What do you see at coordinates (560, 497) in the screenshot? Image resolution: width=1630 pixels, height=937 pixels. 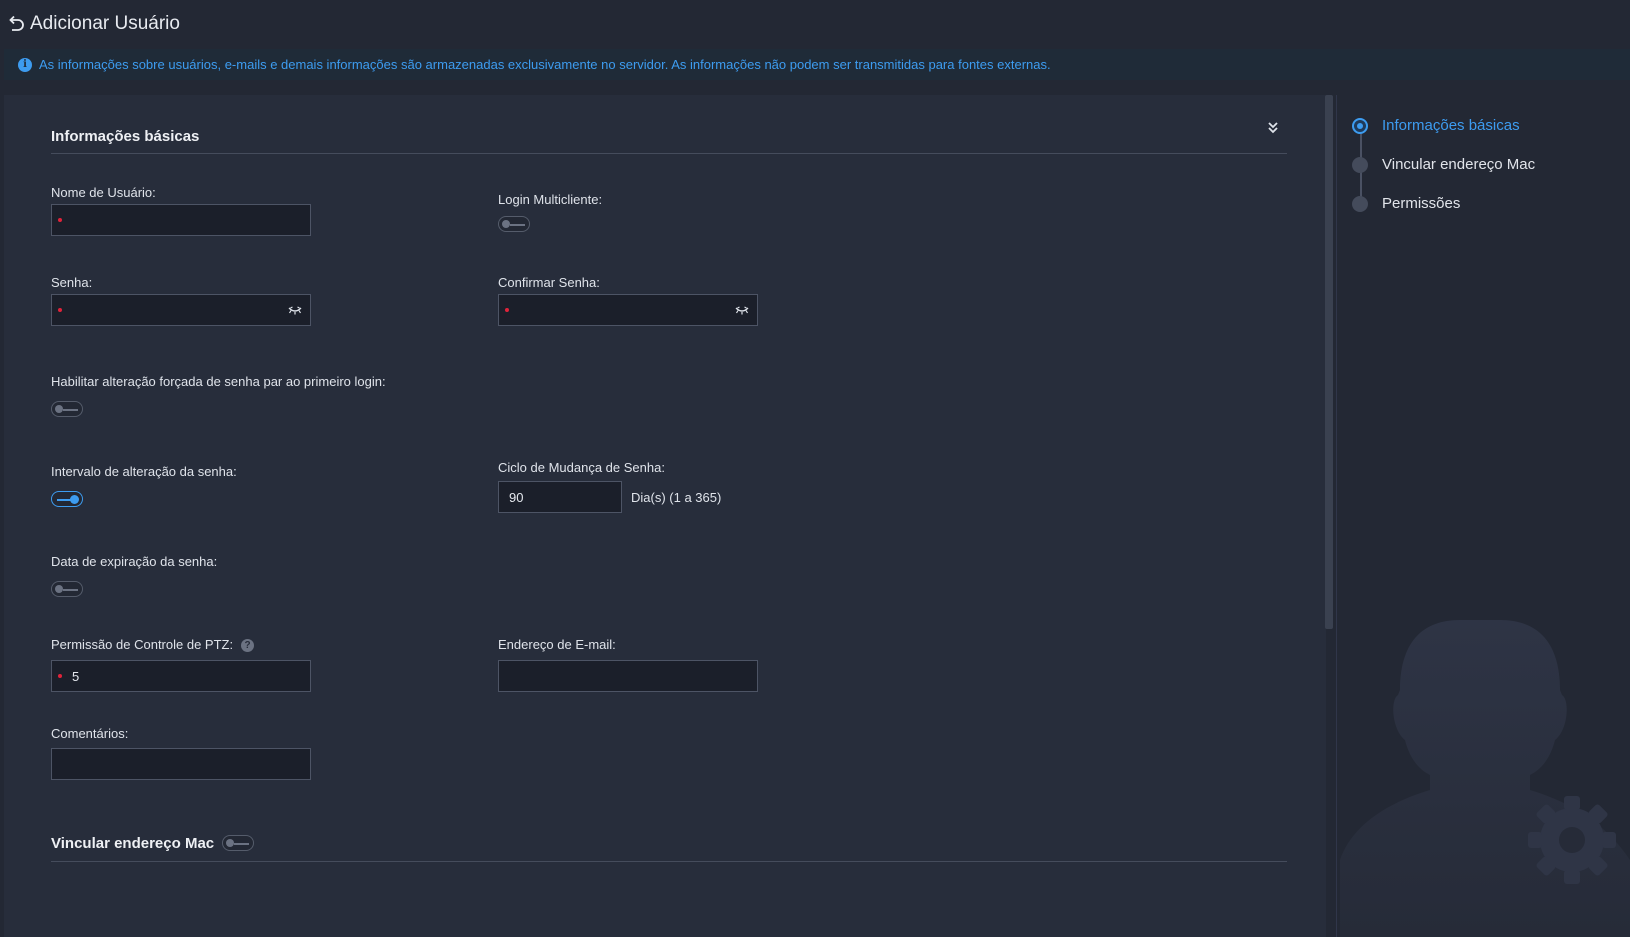 I see `cycle-input: 90` at bounding box center [560, 497].